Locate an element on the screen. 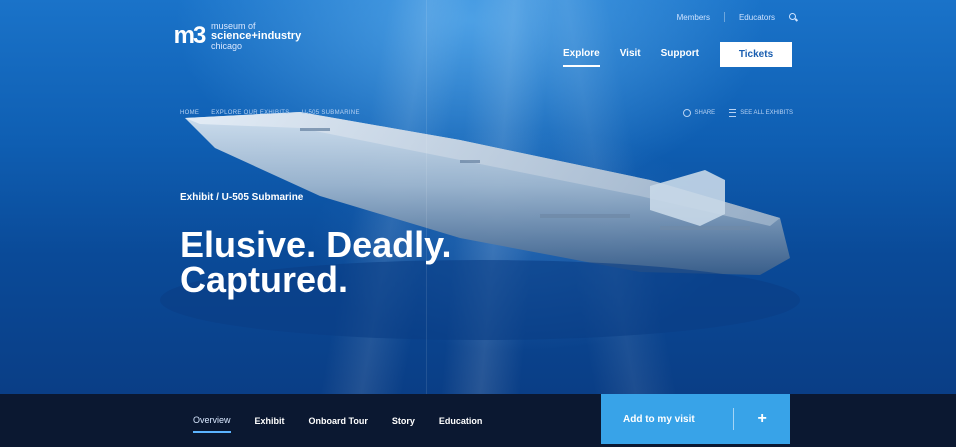 Image resolution: width=956 pixels, height=447 pixels. tab-story: Story is located at coordinates (403, 421).